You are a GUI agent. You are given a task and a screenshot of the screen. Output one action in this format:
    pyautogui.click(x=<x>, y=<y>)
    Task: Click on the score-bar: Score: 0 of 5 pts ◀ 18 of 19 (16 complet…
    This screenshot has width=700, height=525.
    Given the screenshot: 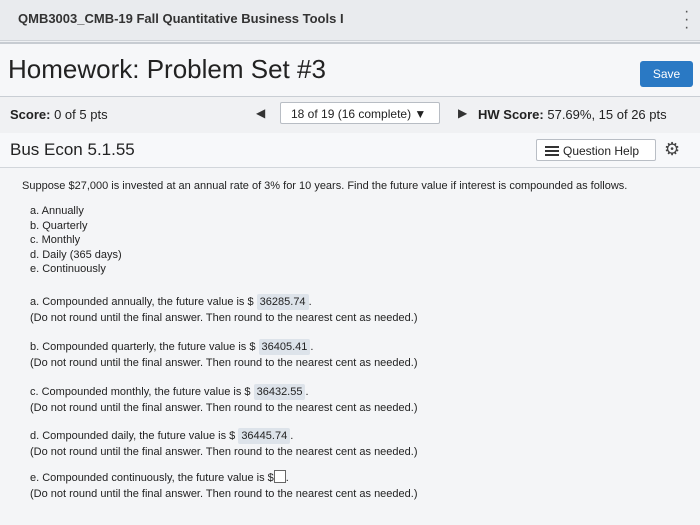 What is the action you would take?
    pyautogui.click(x=350, y=115)
    